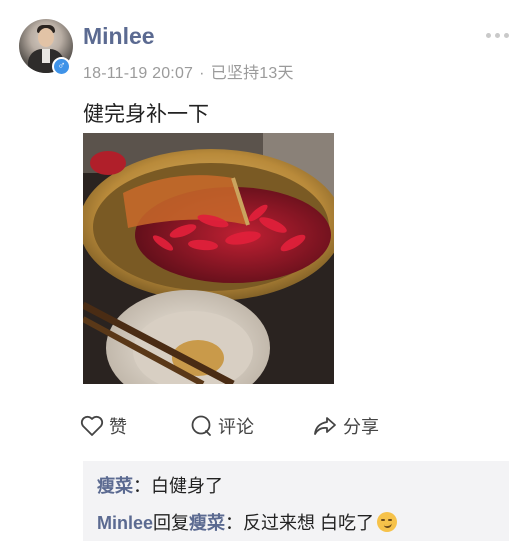 Image resolution: width=523 pixels, height=556 pixels. What do you see at coordinates (92, 426) in the screenshot?
I see `heart-icon` at bounding box center [92, 426].